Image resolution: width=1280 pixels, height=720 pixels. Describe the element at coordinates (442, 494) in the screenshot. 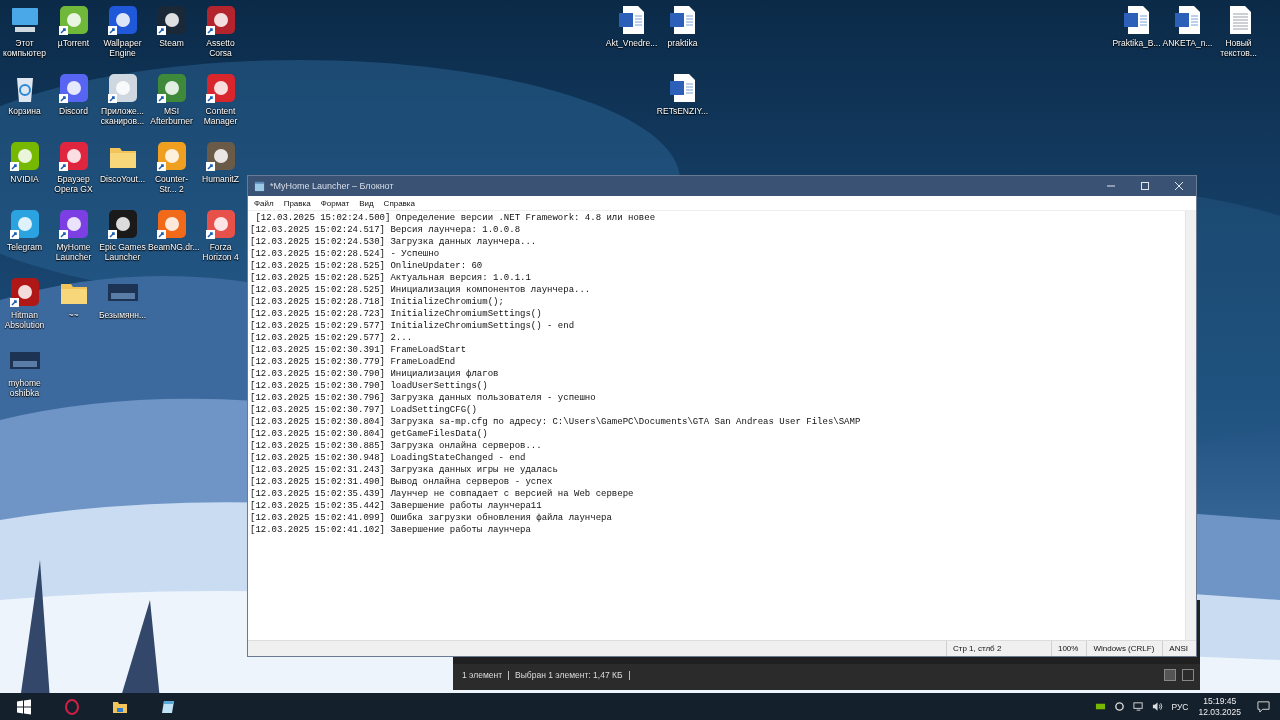

I see `text-line: [12.03.2025 15:02:35.439] Лаунчер не совпадает с версией на Web сервере` at that location.